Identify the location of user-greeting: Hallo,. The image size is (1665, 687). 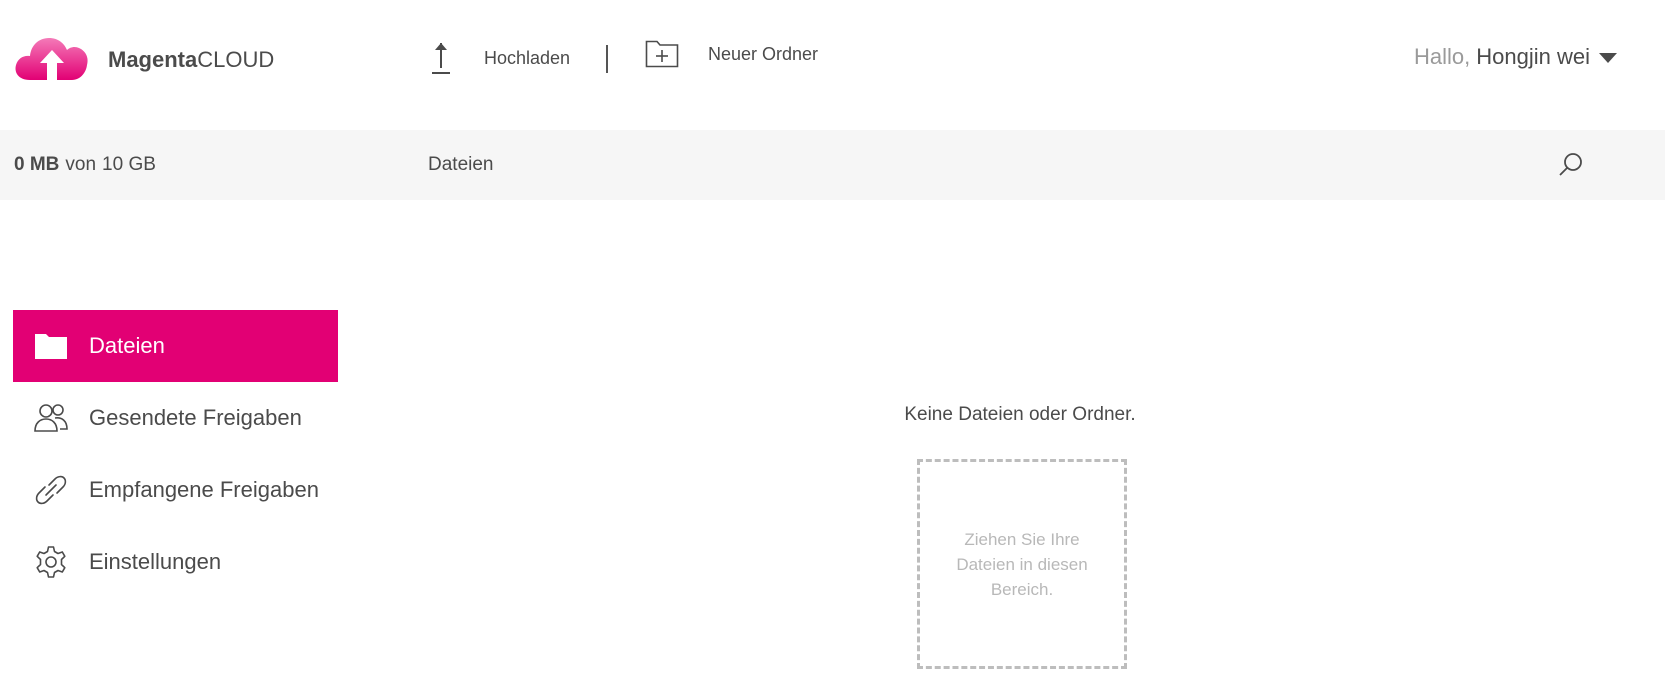
(1442, 56).